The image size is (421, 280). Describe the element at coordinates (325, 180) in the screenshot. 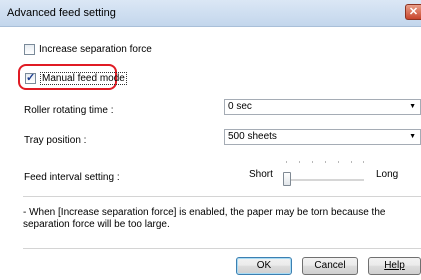

I see `feed-interval-slider-track` at that location.